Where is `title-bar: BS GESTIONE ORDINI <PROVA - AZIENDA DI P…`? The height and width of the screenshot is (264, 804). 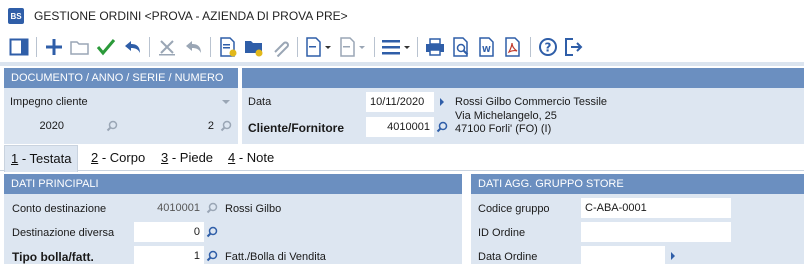
title-bar: BS GESTIONE ORDINI <PROVA - AZIENDA DI P… is located at coordinates (402, 16).